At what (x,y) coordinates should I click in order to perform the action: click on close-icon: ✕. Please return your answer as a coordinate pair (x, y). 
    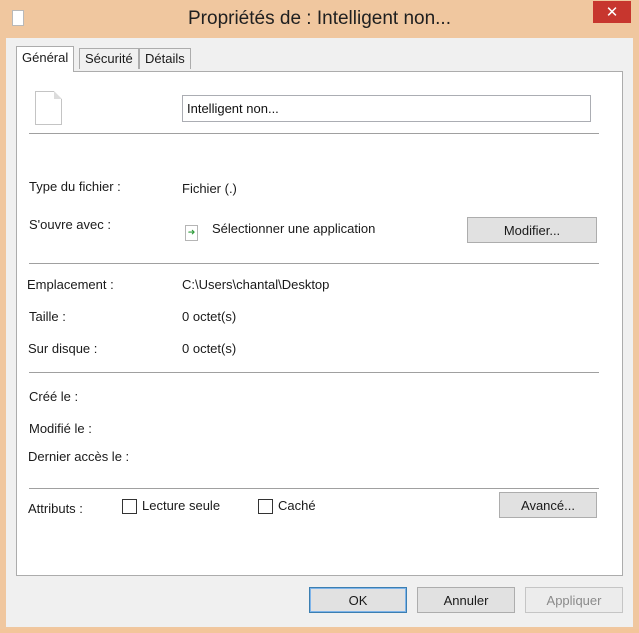
    Looking at the image, I should click on (612, 12).